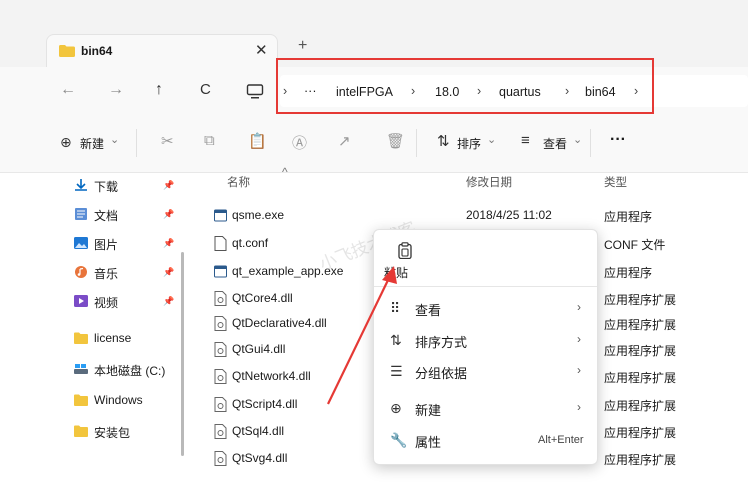 This screenshot has width=748, height=493. I want to click on view-icon: ≡, so click(525, 140).